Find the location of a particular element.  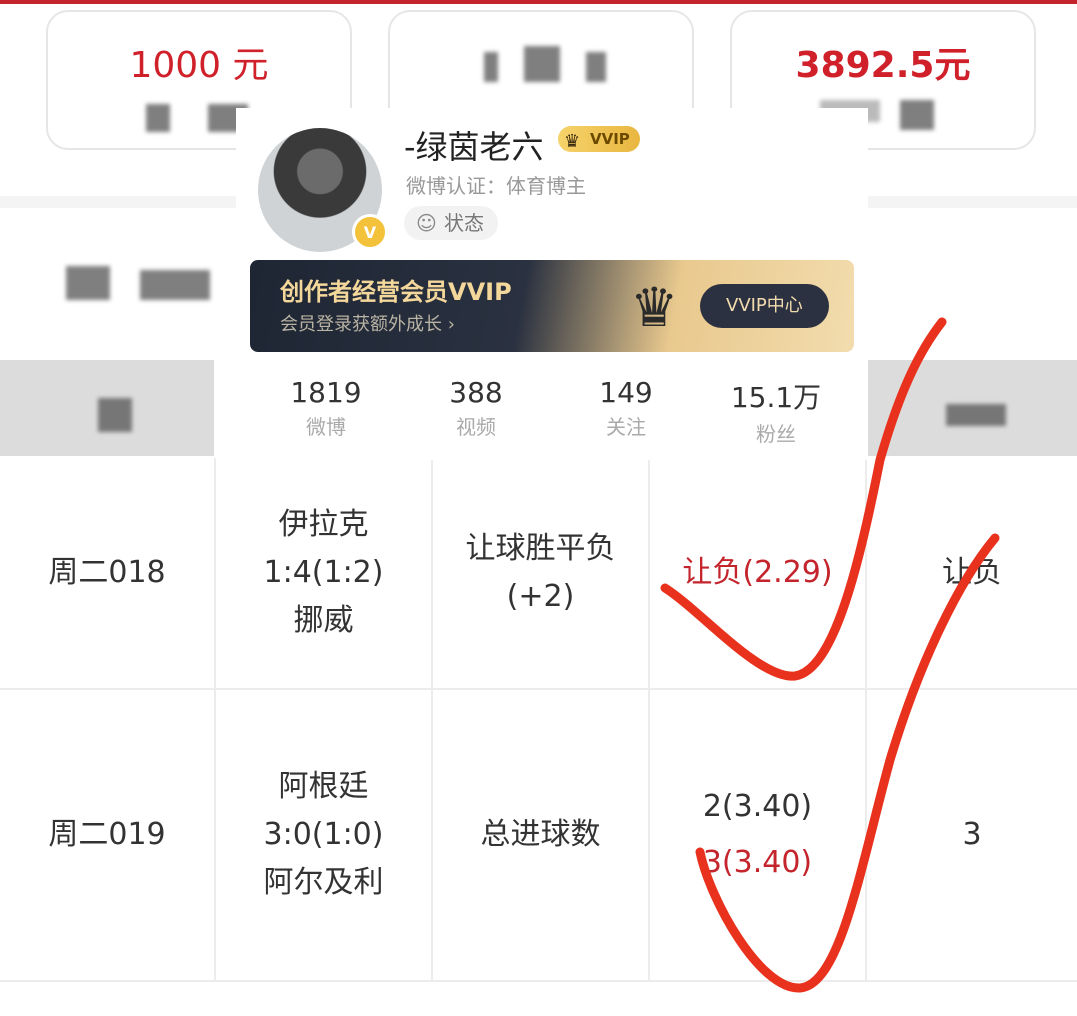

result-value: 3 is located at coordinates (972, 834).